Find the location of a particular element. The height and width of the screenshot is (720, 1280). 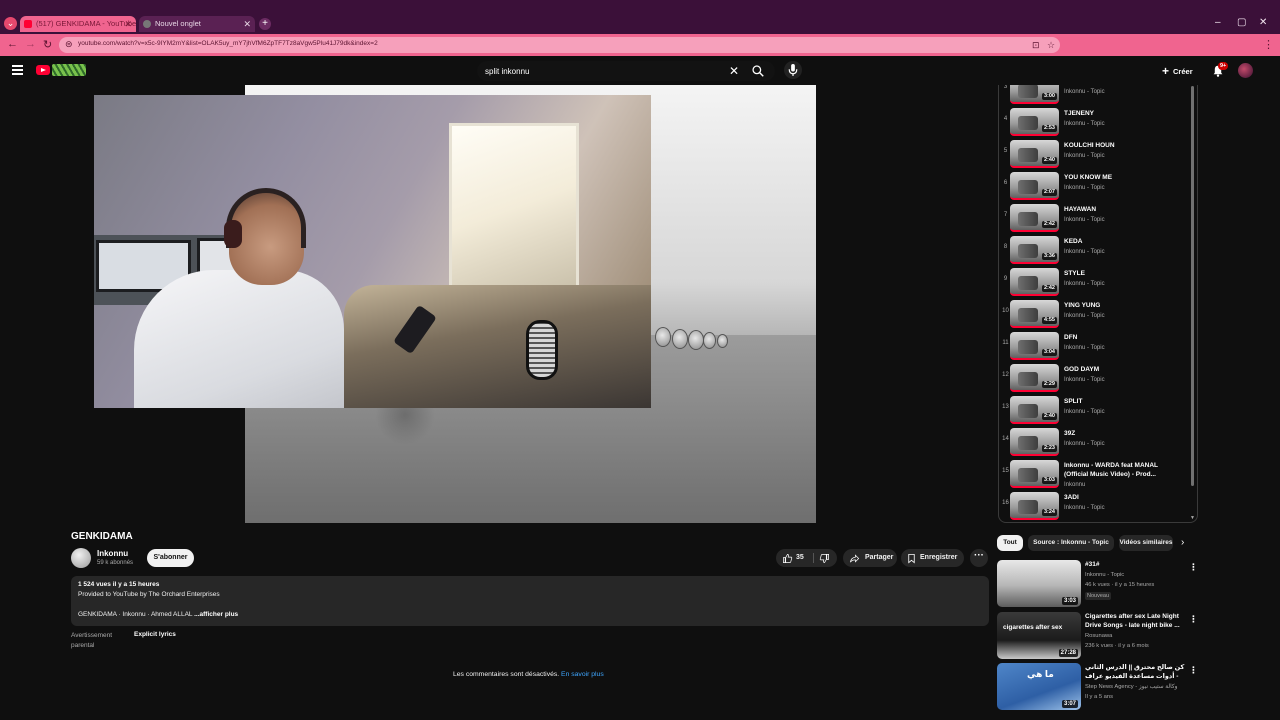

playlist-thumbnail: 3:24 is located at coordinates (1034, 506).